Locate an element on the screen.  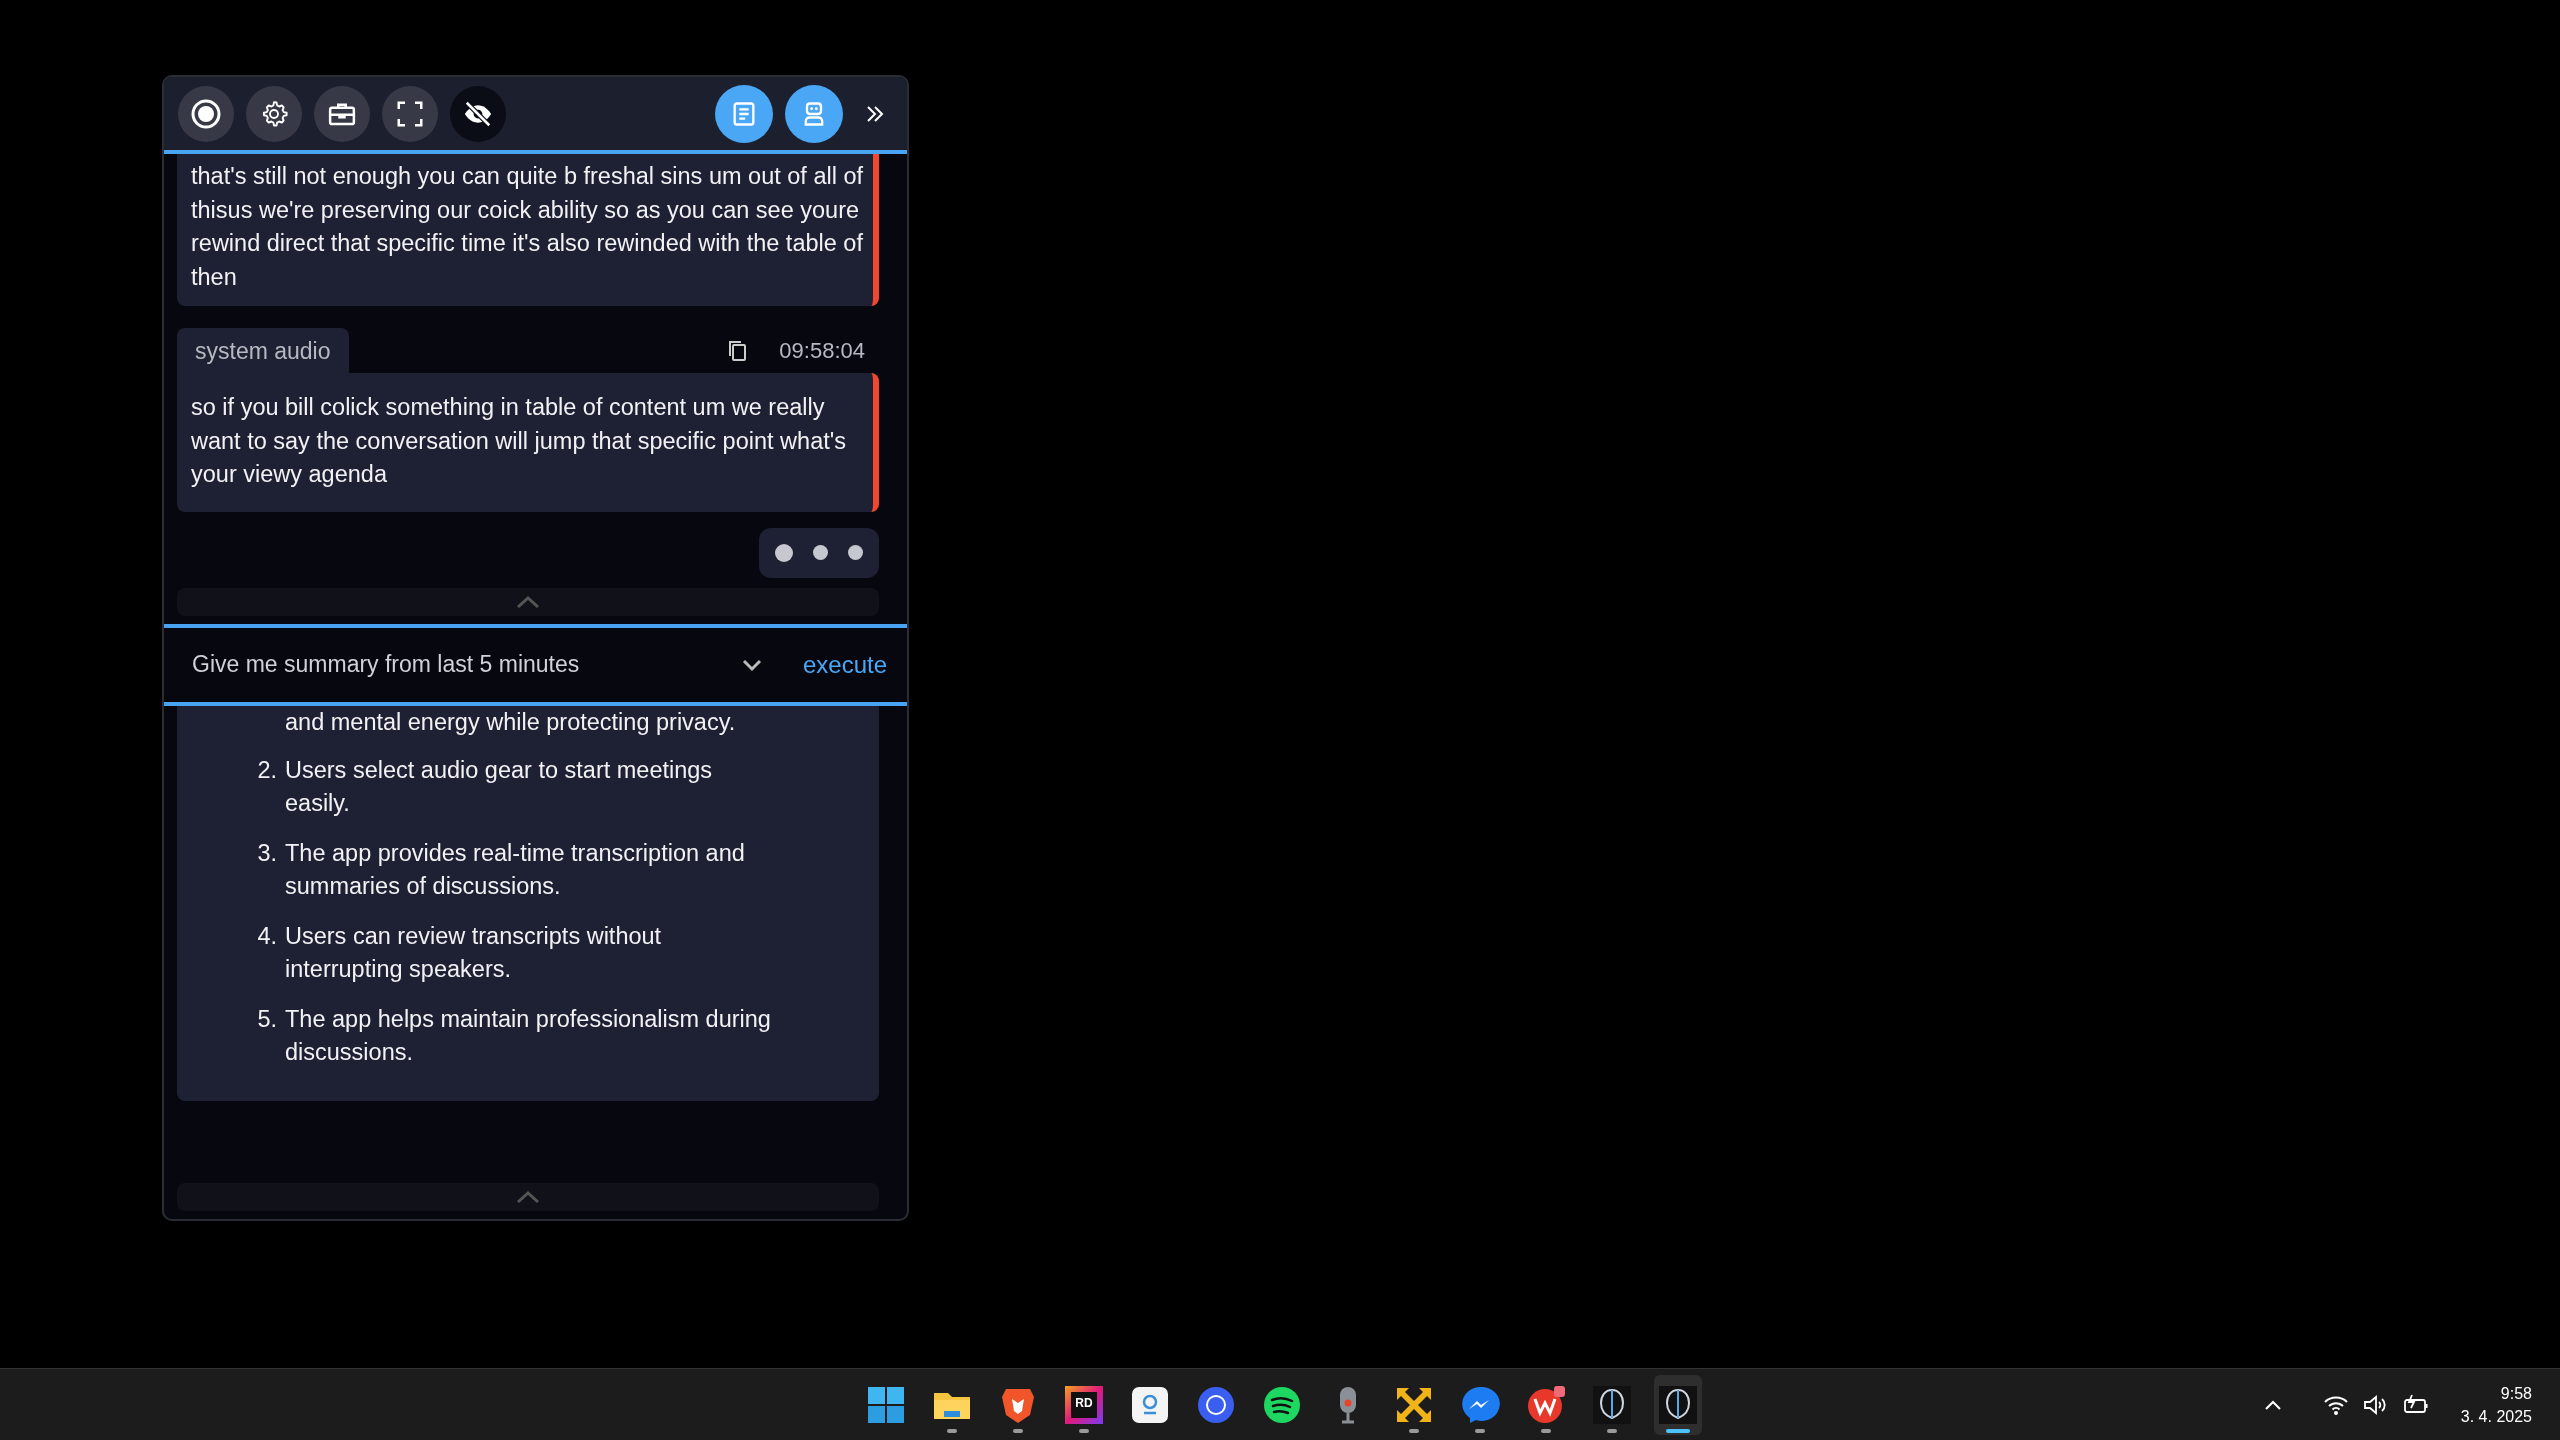
prompt-select: Give me summary from last 5 minutes is located at coordinates (497, 664).